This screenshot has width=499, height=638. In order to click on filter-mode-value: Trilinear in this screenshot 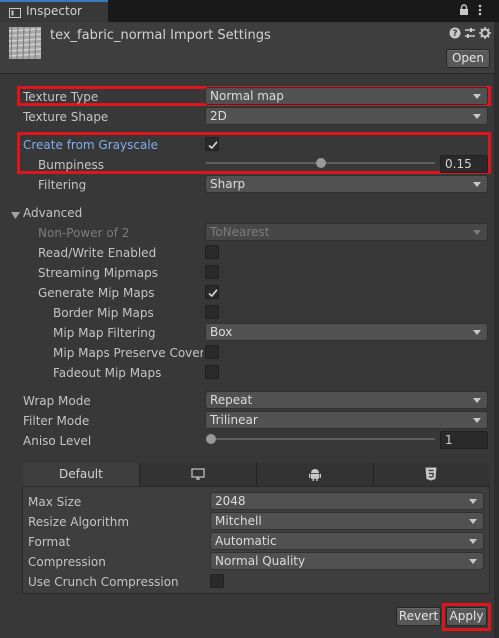, I will do `click(234, 420)`.